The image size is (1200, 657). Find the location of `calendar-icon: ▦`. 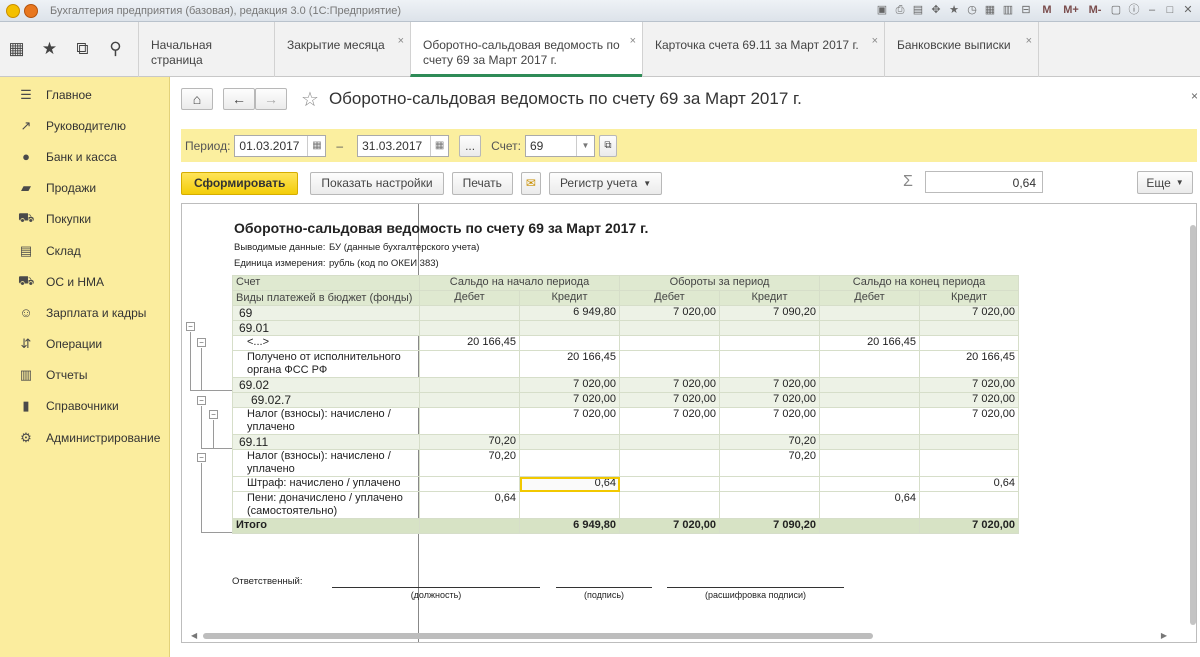

calendar-icon: ▦ is located at coordinates (316, 145).